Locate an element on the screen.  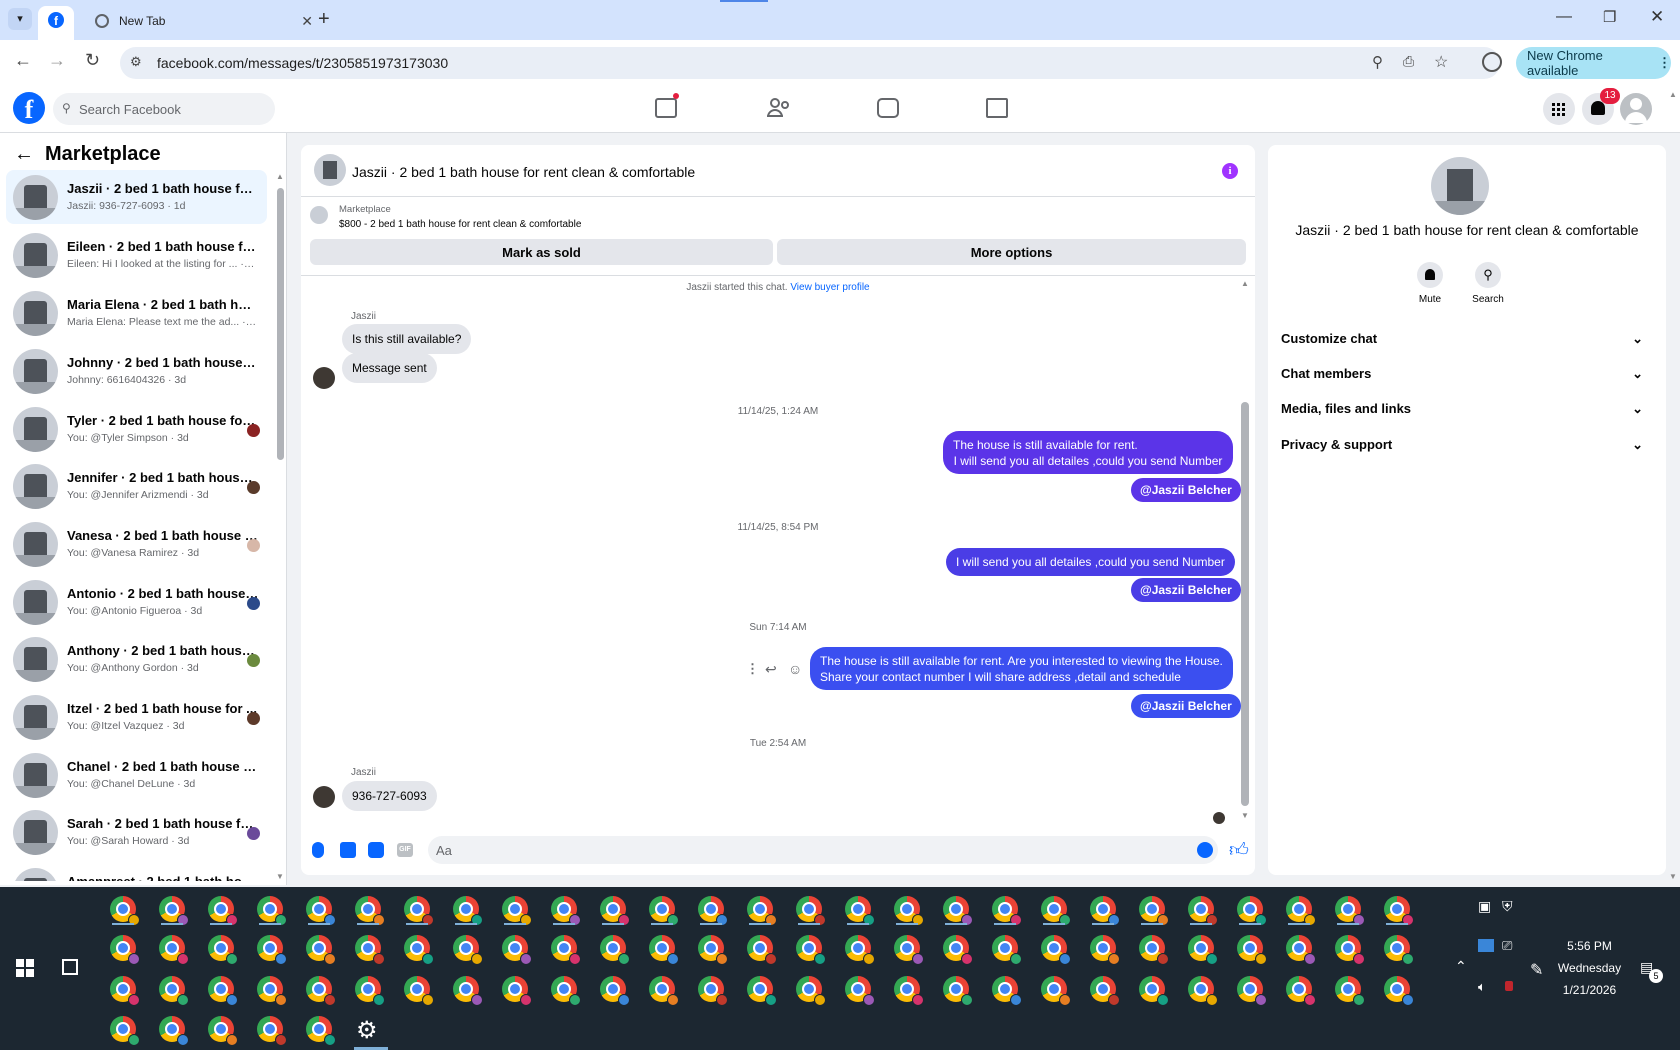
chat-scrollbar is located at coordinates (1245, 604).